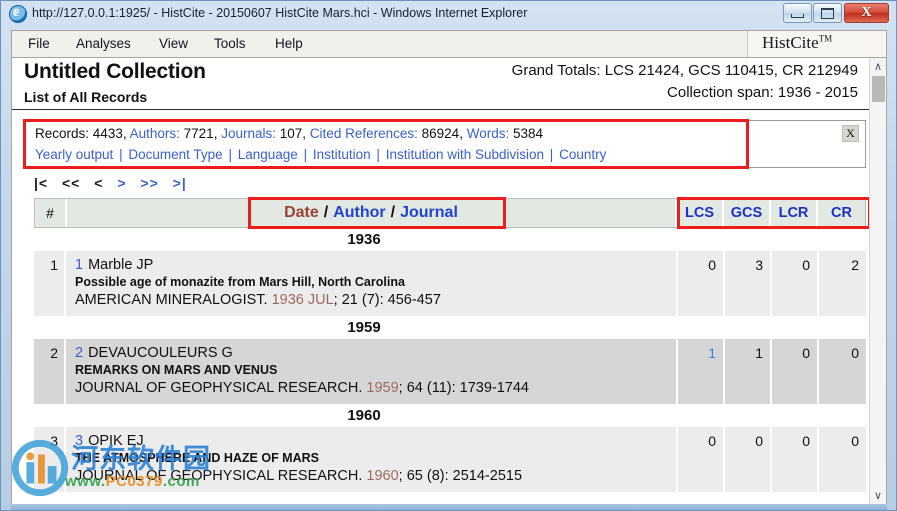 Image resolution: width=897 pixels, height=511 pixels. What do you see at coordinates (440, 133) in the screenshot?
I see `stat-cited-references-value: 86924` at bounding box center [440, 133].